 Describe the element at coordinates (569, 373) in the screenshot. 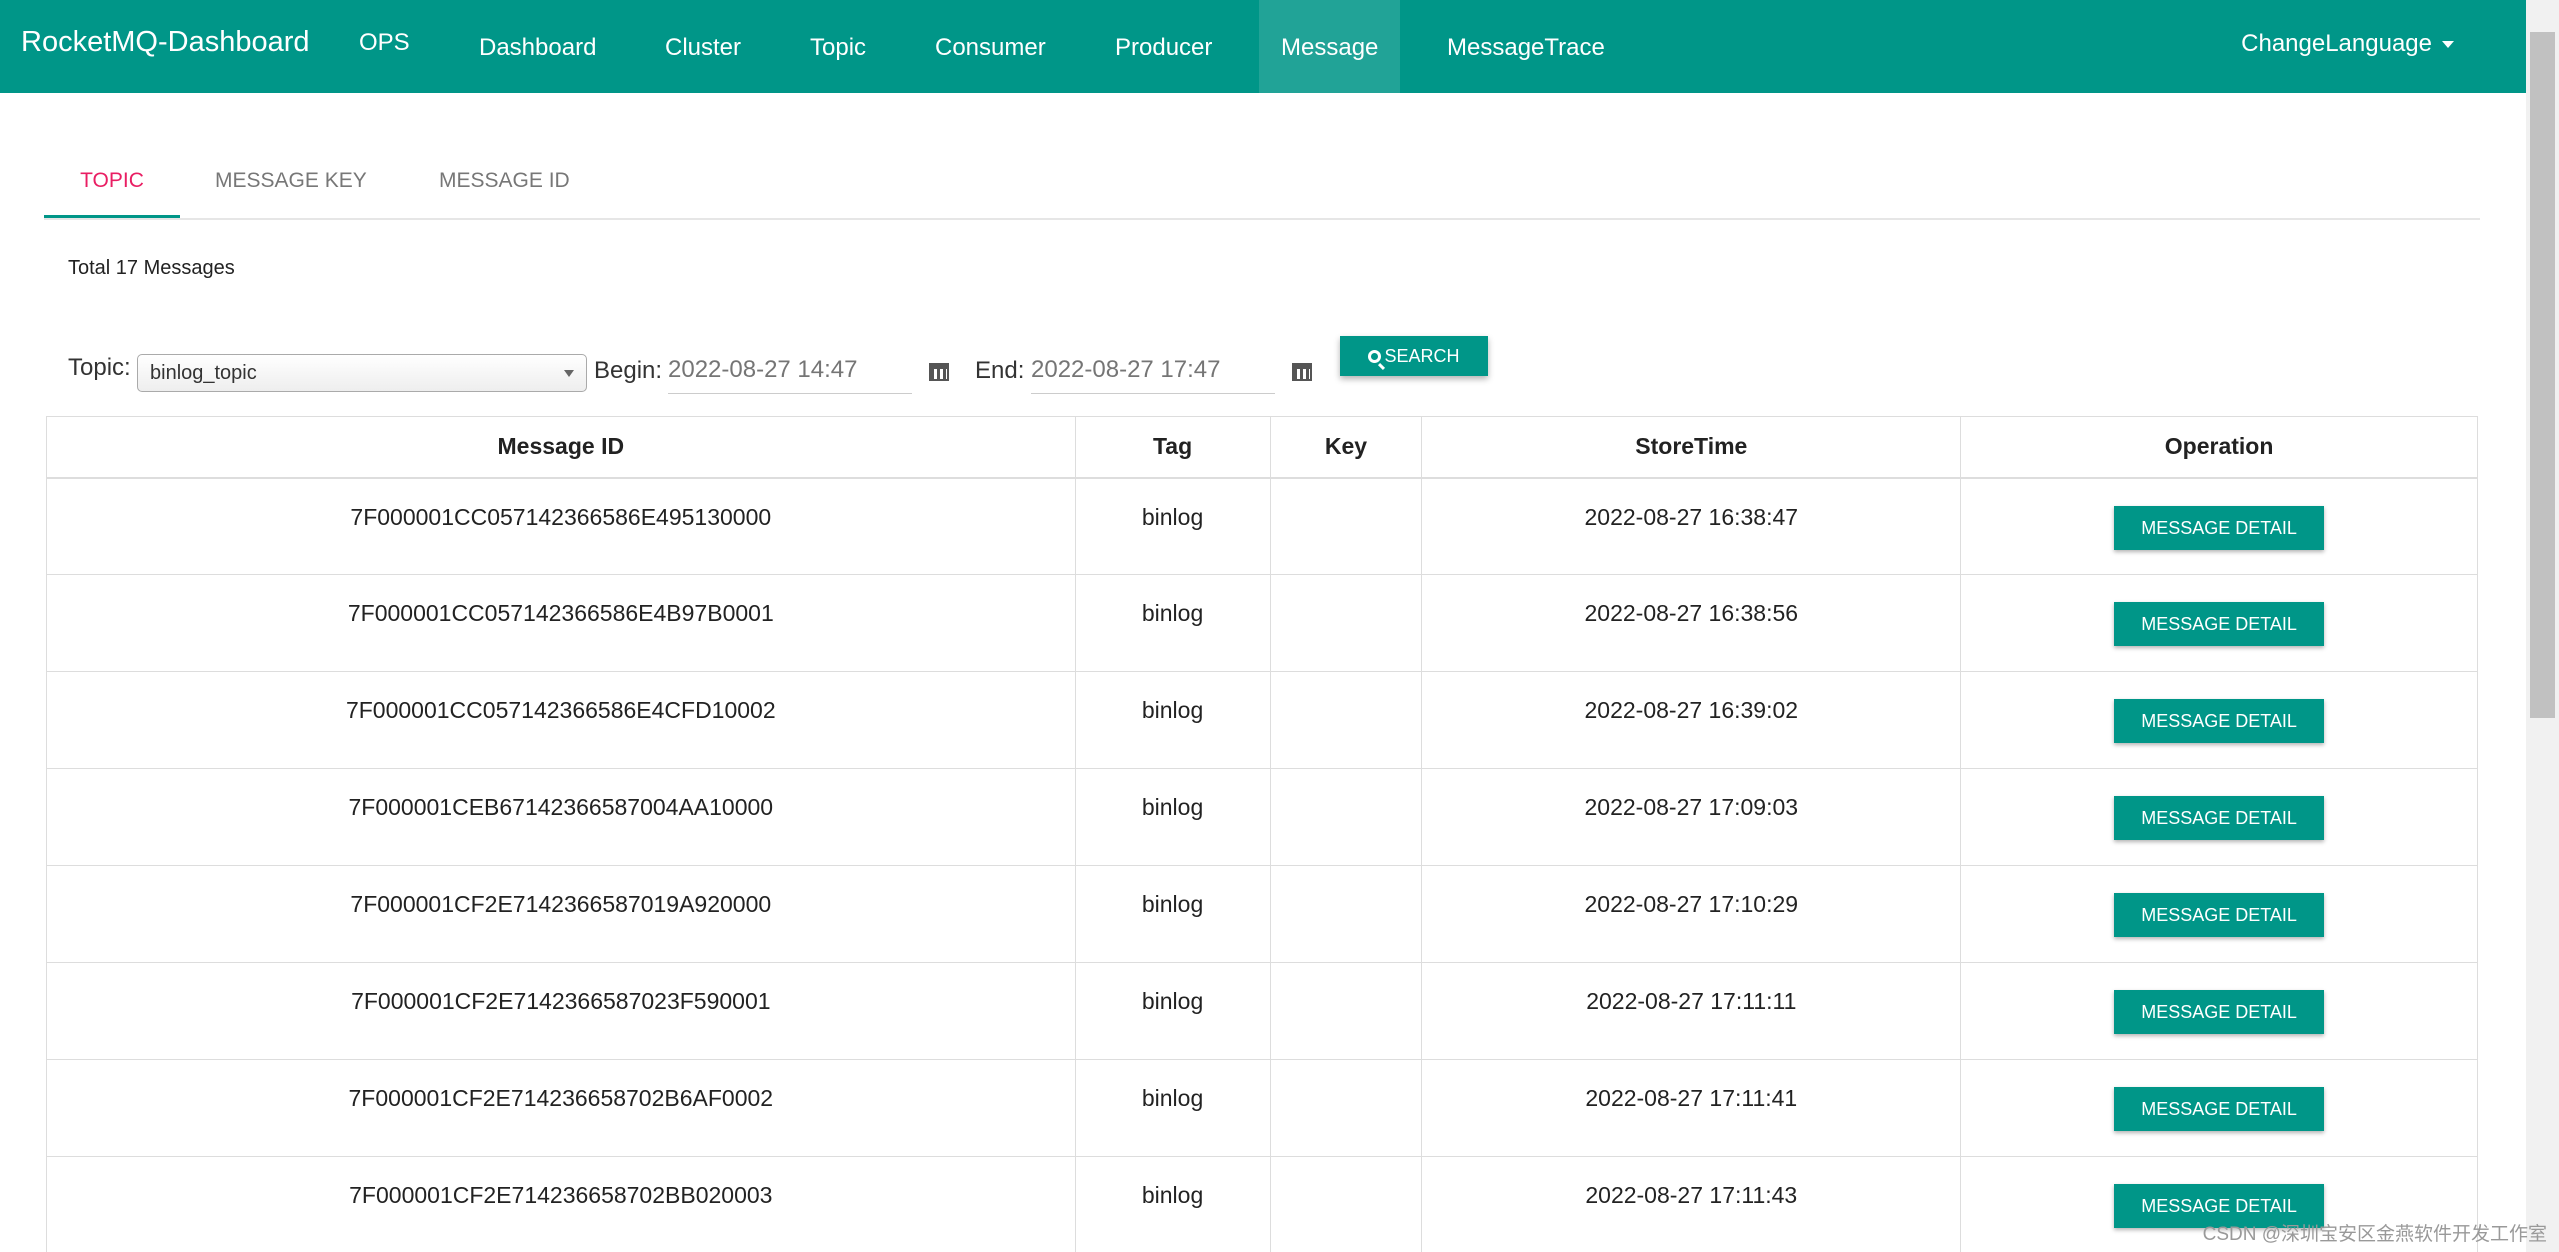

I see `dropdown-arrow-icon` at that location.